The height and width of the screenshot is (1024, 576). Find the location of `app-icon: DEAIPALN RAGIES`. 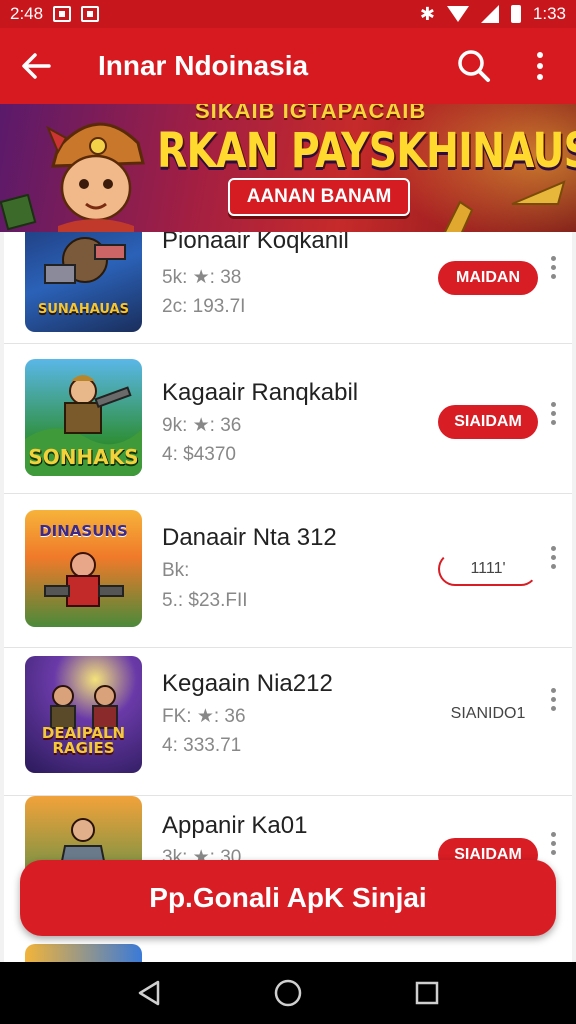

app-icon: DEAIPALN RAGIES is located at coordinates (83, 714).